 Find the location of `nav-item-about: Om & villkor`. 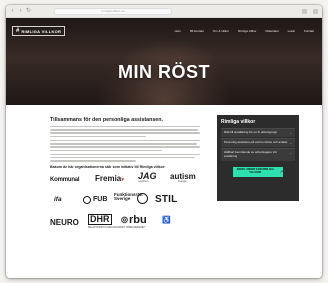

nav-item-about: Om & villkor is located at coordinates (221, 31).